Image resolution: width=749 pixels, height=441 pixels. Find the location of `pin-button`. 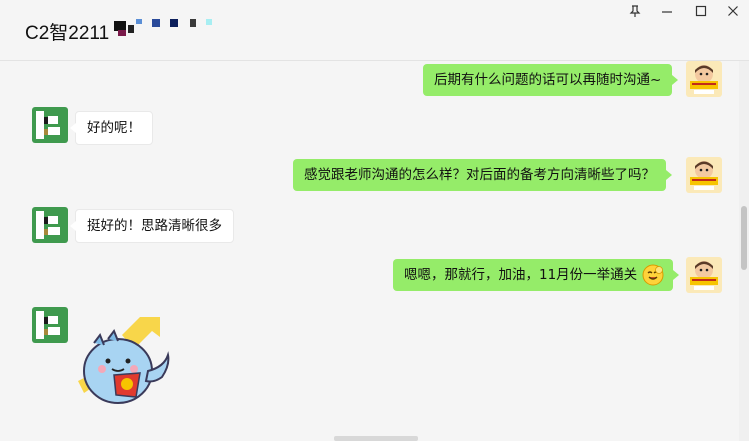

pin-button is located at coordinates (635, 11).